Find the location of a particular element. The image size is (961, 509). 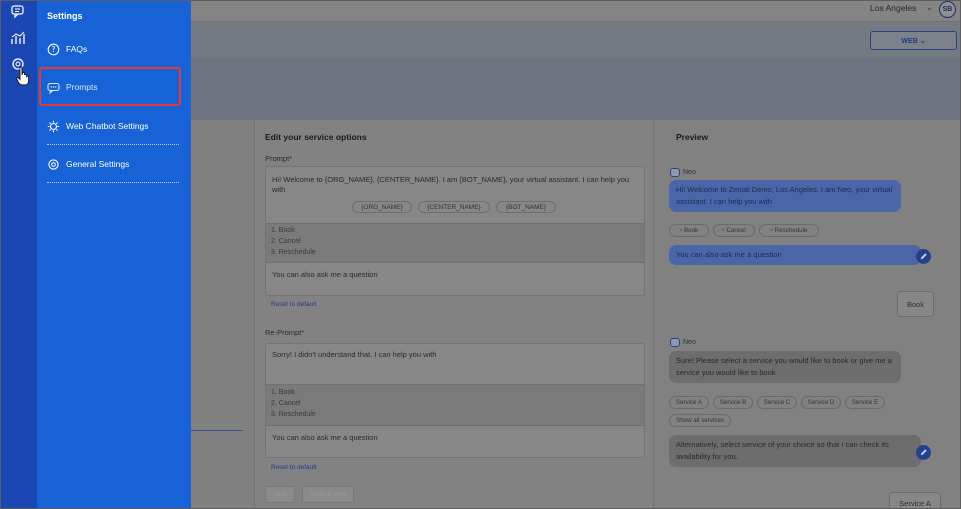

gear-cog-icon is located at coordinates (53, 126).